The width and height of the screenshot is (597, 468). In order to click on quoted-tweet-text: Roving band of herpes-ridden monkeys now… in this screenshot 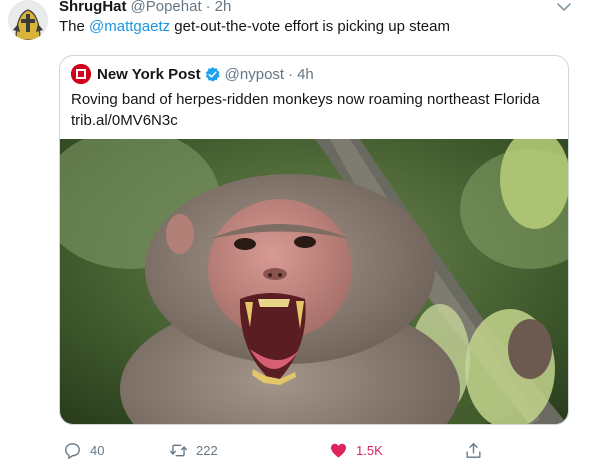, I will do `click(305, 110)`.